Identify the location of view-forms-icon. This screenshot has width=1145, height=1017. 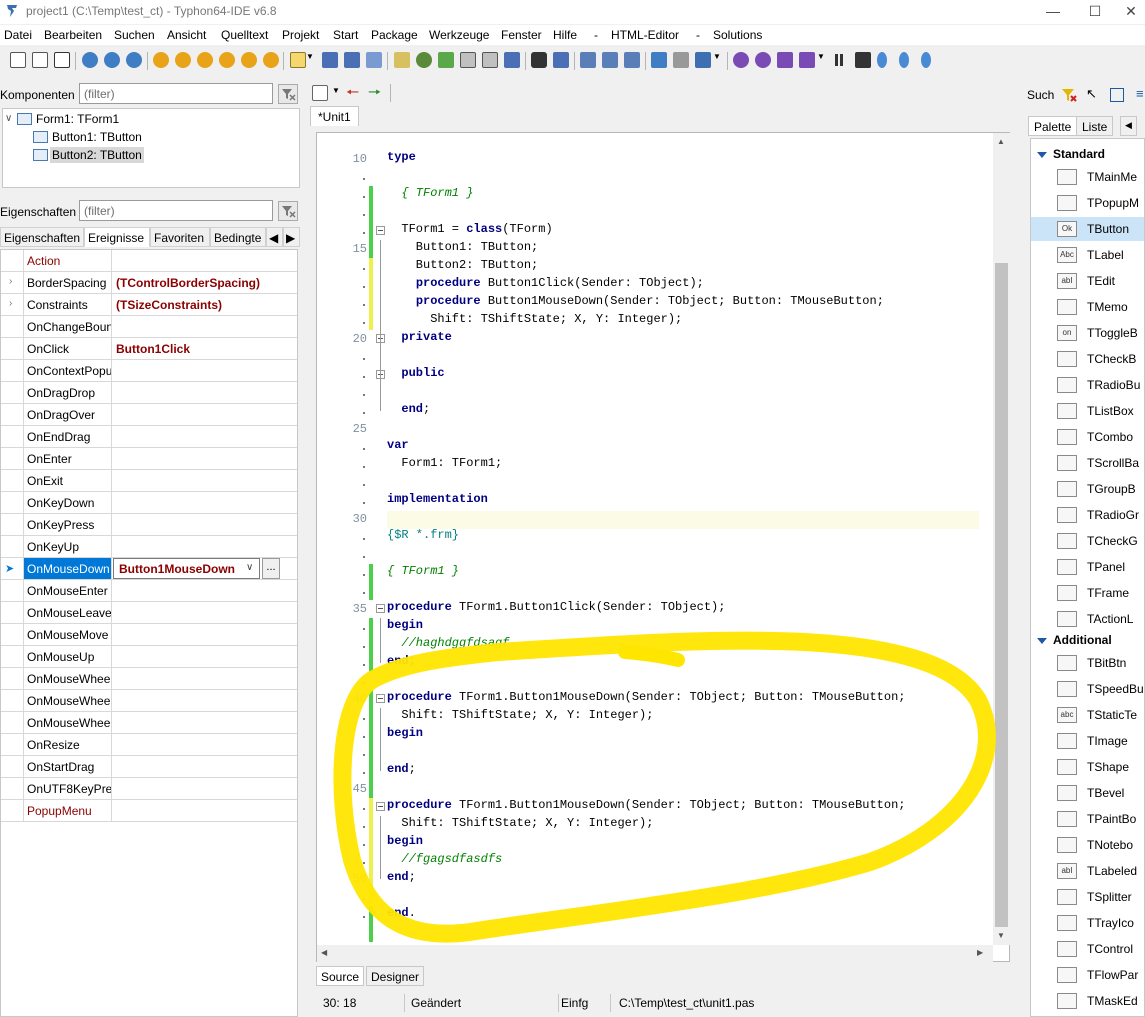
(490, 60).